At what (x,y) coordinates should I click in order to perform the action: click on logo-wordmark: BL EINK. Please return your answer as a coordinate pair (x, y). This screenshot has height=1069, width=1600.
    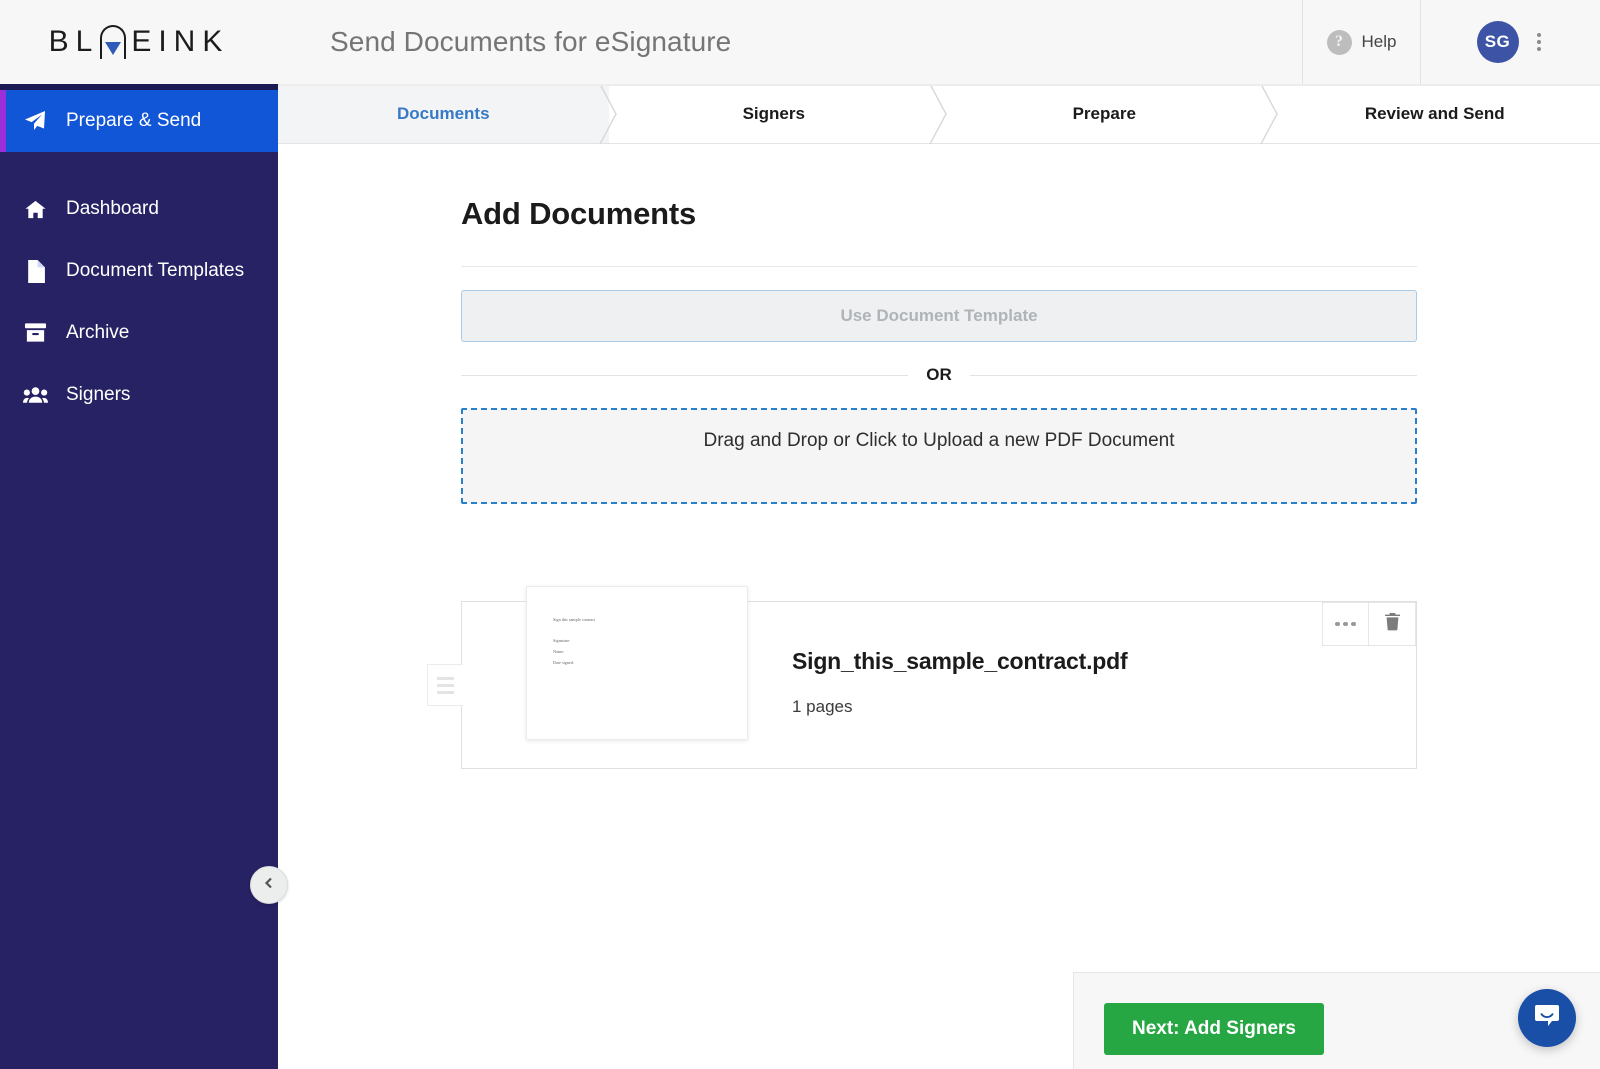
    Looking at the image, I should click on (139, 42).